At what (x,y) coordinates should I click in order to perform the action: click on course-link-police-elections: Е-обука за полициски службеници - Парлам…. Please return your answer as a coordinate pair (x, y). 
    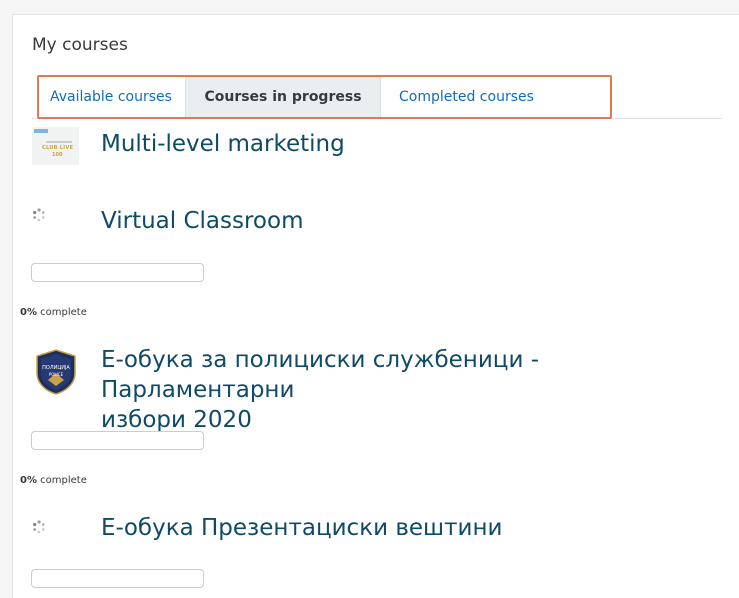
    Looking at the image, I should click on (420, 390).